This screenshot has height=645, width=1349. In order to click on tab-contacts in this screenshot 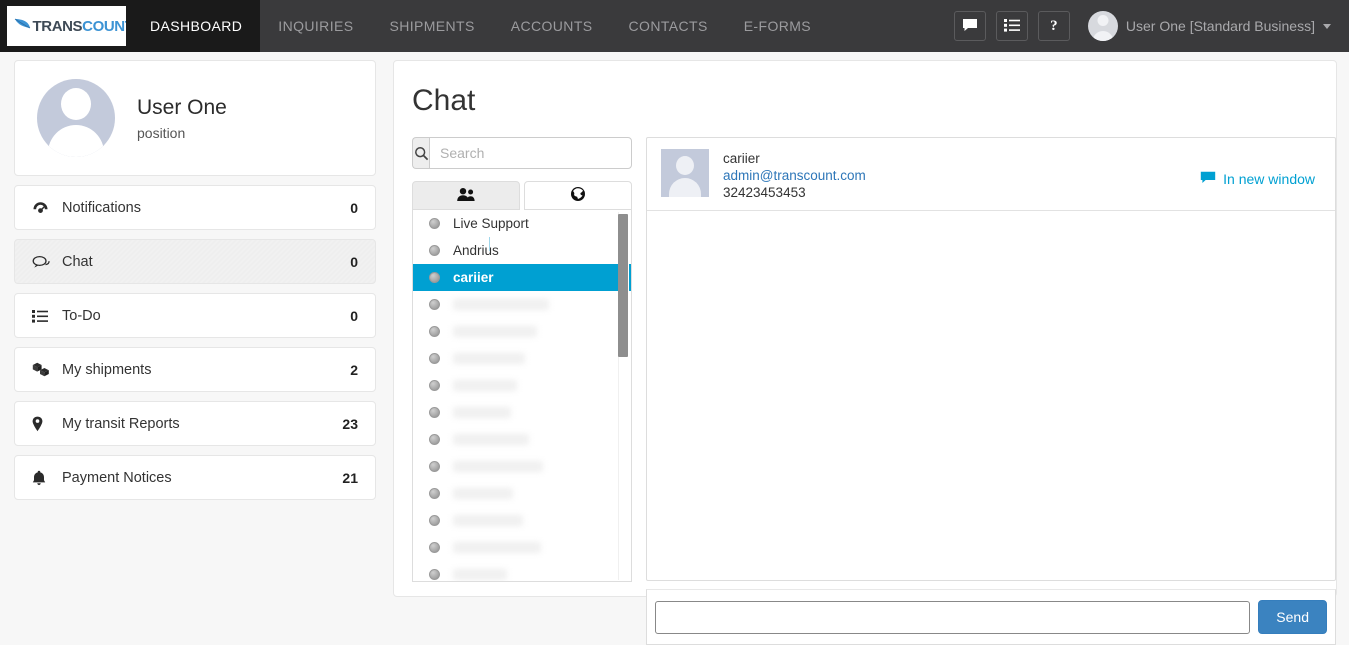, I will do `click(466, 195)`.